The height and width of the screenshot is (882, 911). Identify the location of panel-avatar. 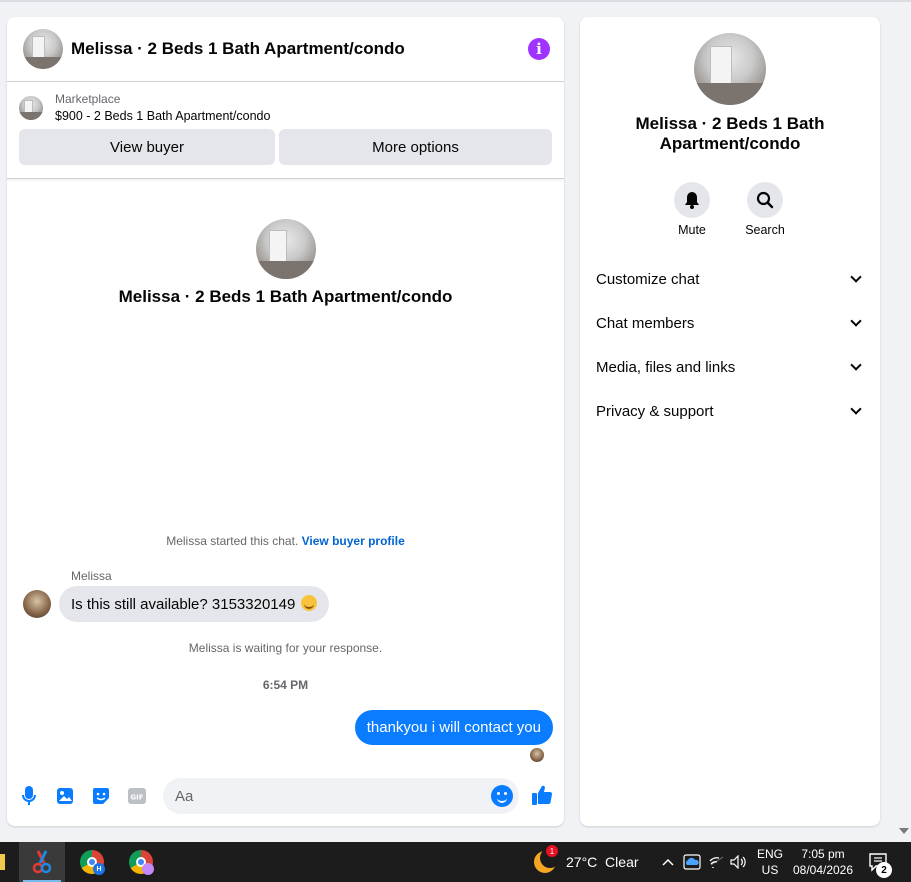
(730, 69).